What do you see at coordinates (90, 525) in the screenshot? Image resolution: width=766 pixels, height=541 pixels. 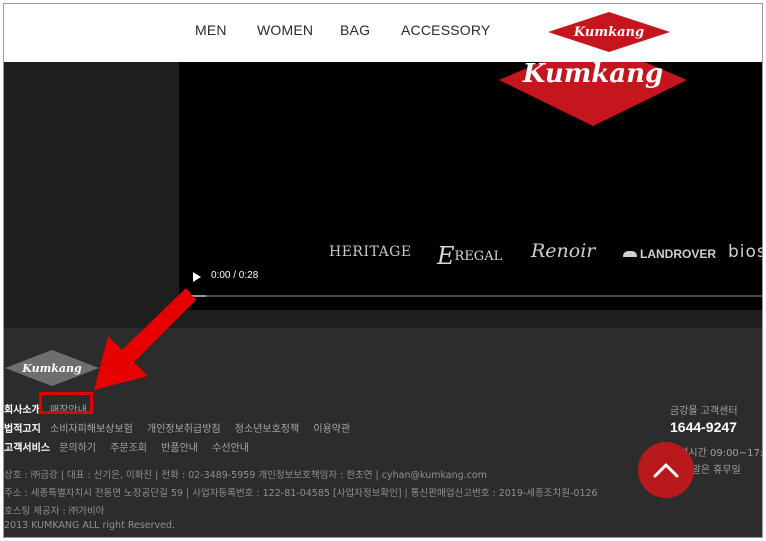 I see `footer-copyright: 2013 KUMKANG ALL right Reserved.` at bounding box center [90, 525].